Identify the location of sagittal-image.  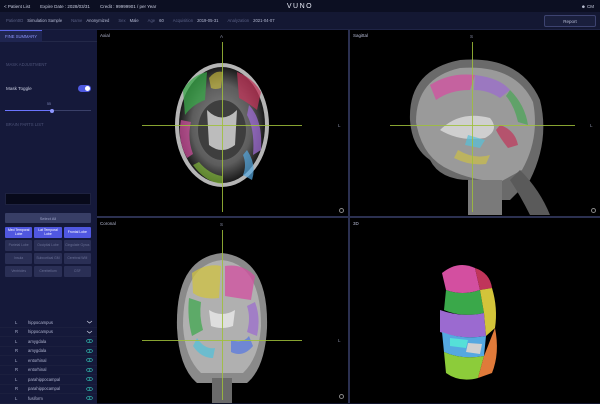
(479, 137).